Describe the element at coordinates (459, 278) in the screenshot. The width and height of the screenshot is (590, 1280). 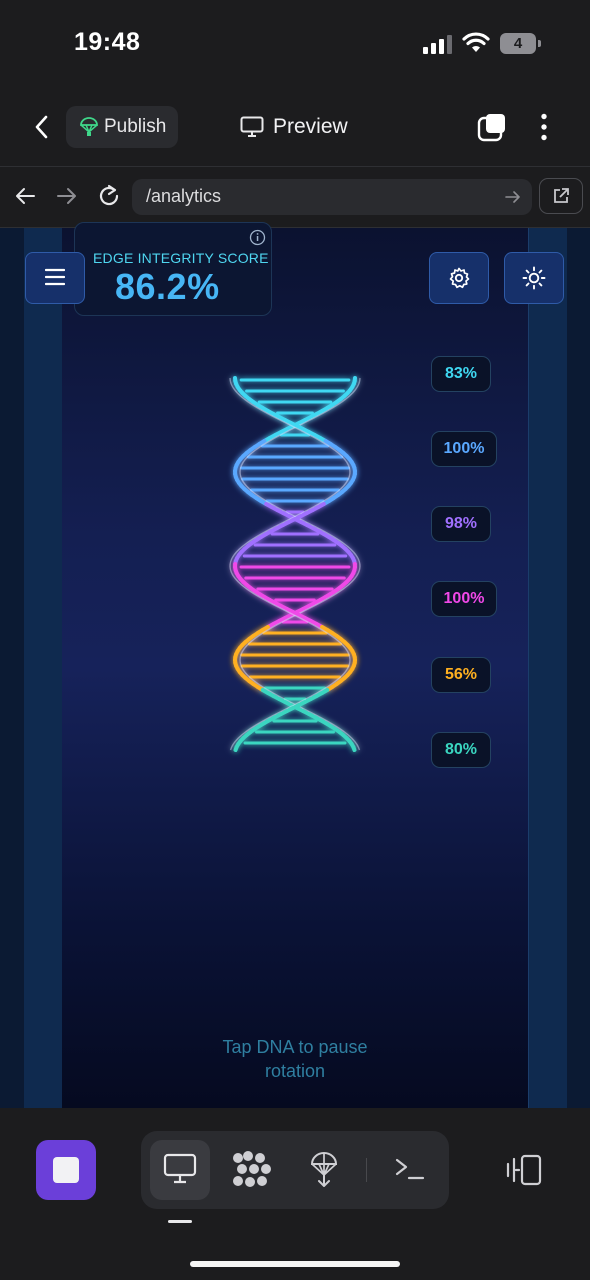
I see `gear-icon` at that location.